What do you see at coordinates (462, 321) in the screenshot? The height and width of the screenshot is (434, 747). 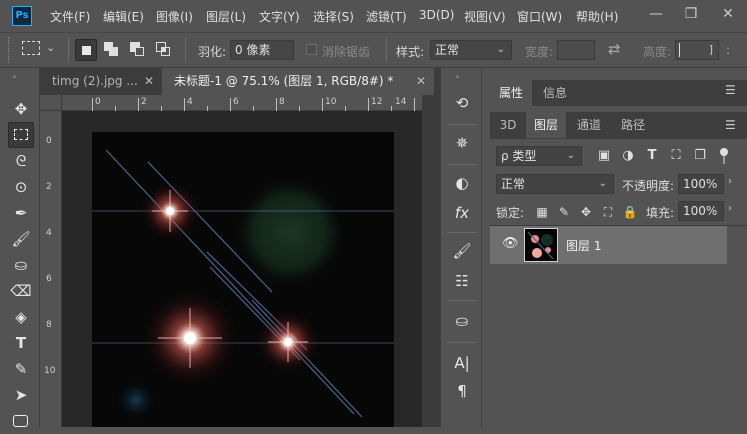 I see `clone-source-icon: ⛀` at bounding box center [462, 321].